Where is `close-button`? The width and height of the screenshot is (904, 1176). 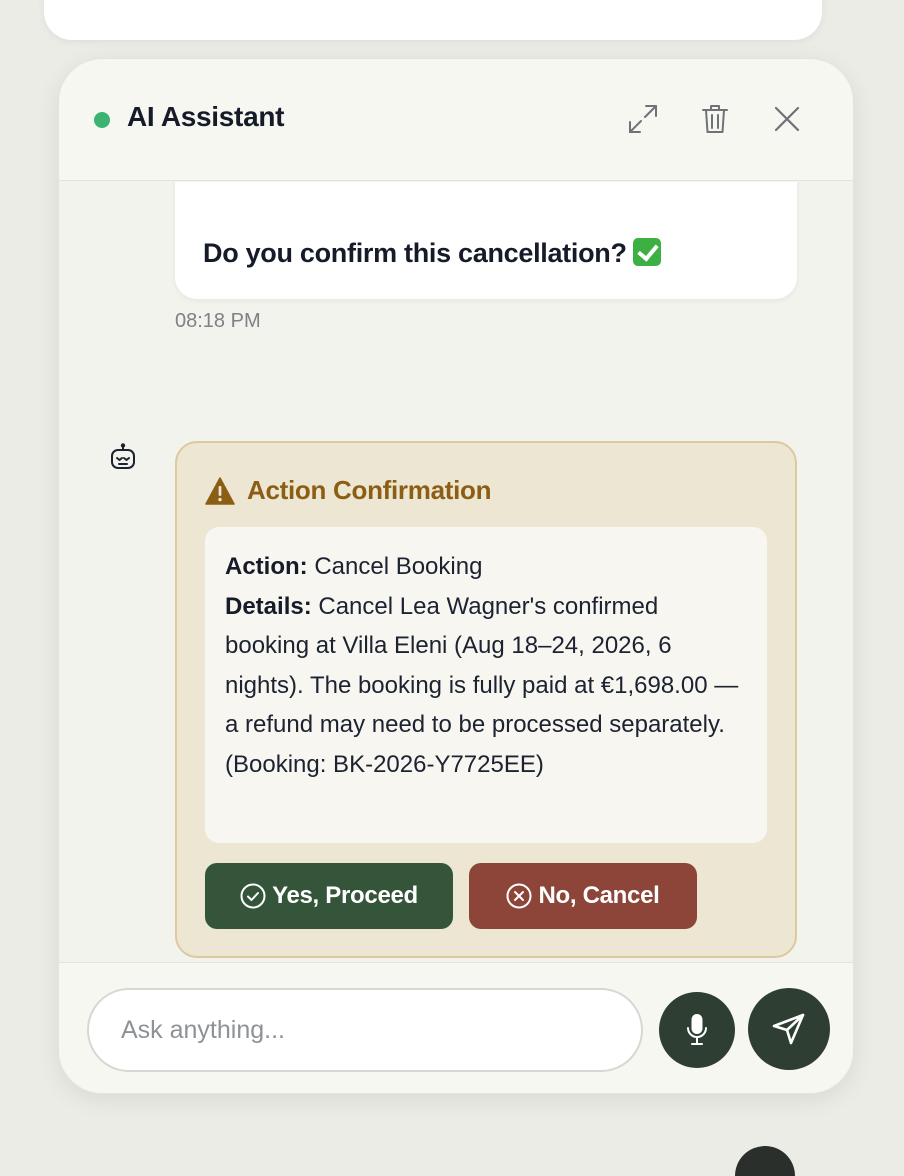
close-button is located at coordinates (787, 119).